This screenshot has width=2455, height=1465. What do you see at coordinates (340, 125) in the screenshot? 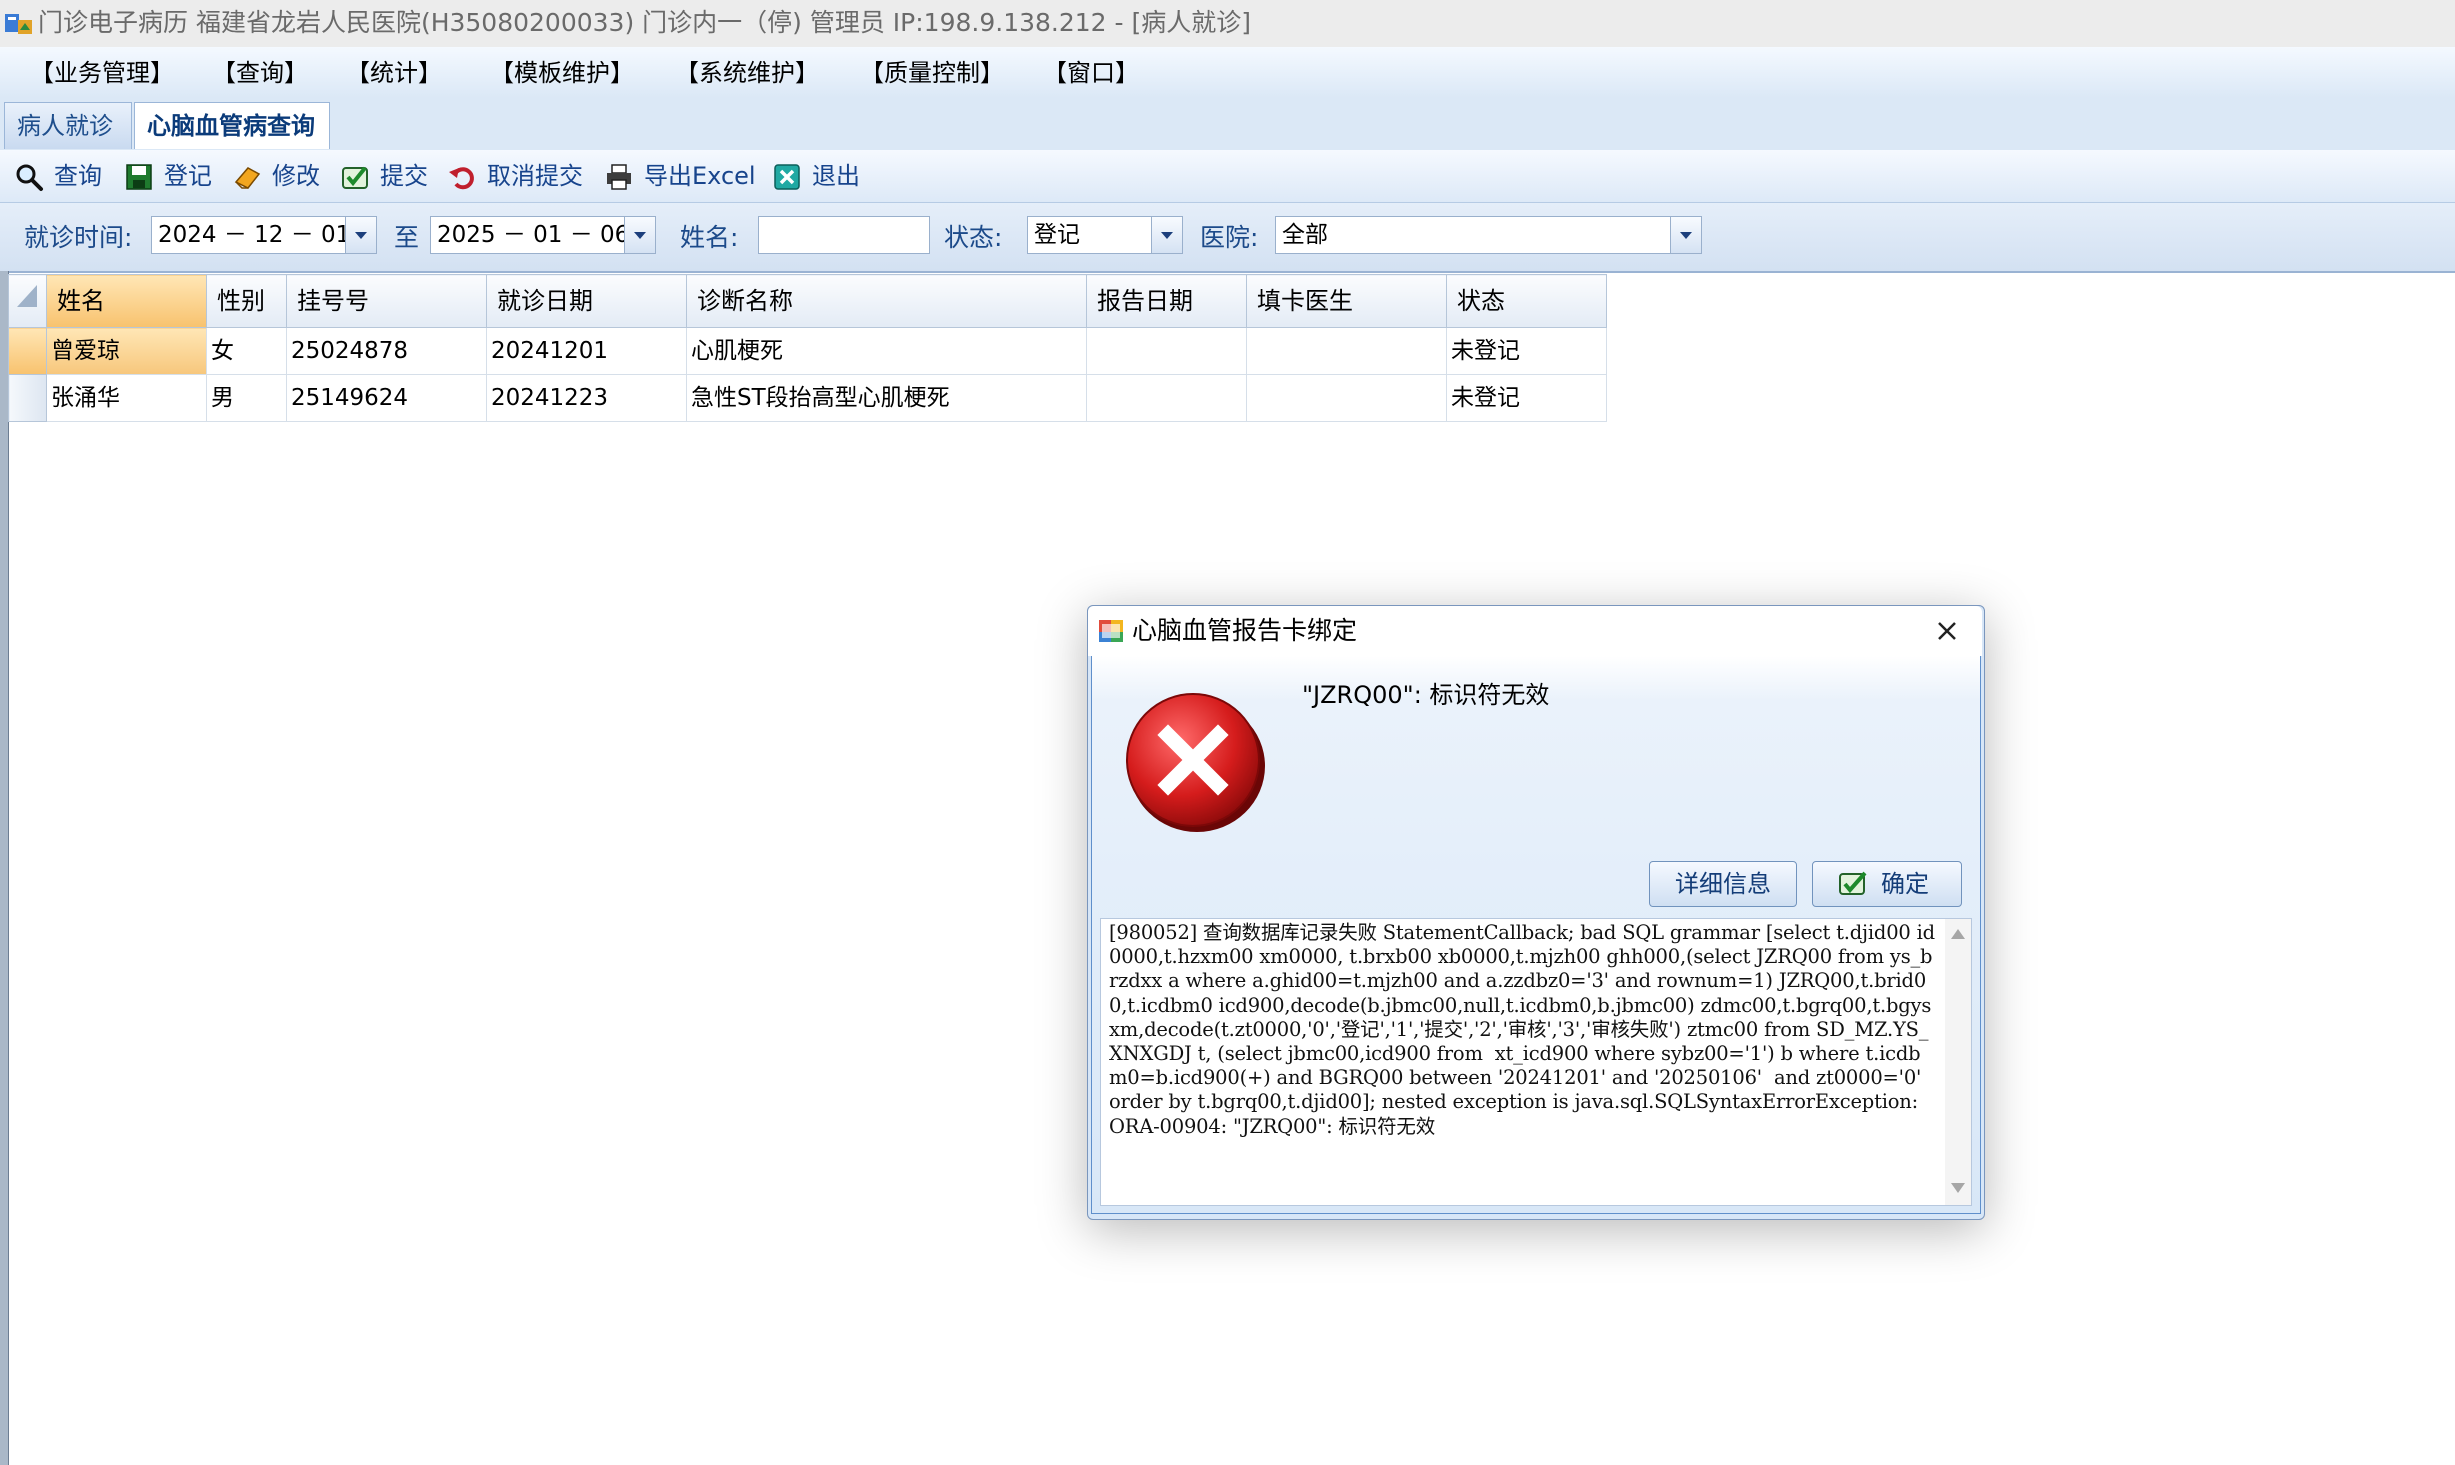
I see `tab-notch` at bounding box center [340, 125].